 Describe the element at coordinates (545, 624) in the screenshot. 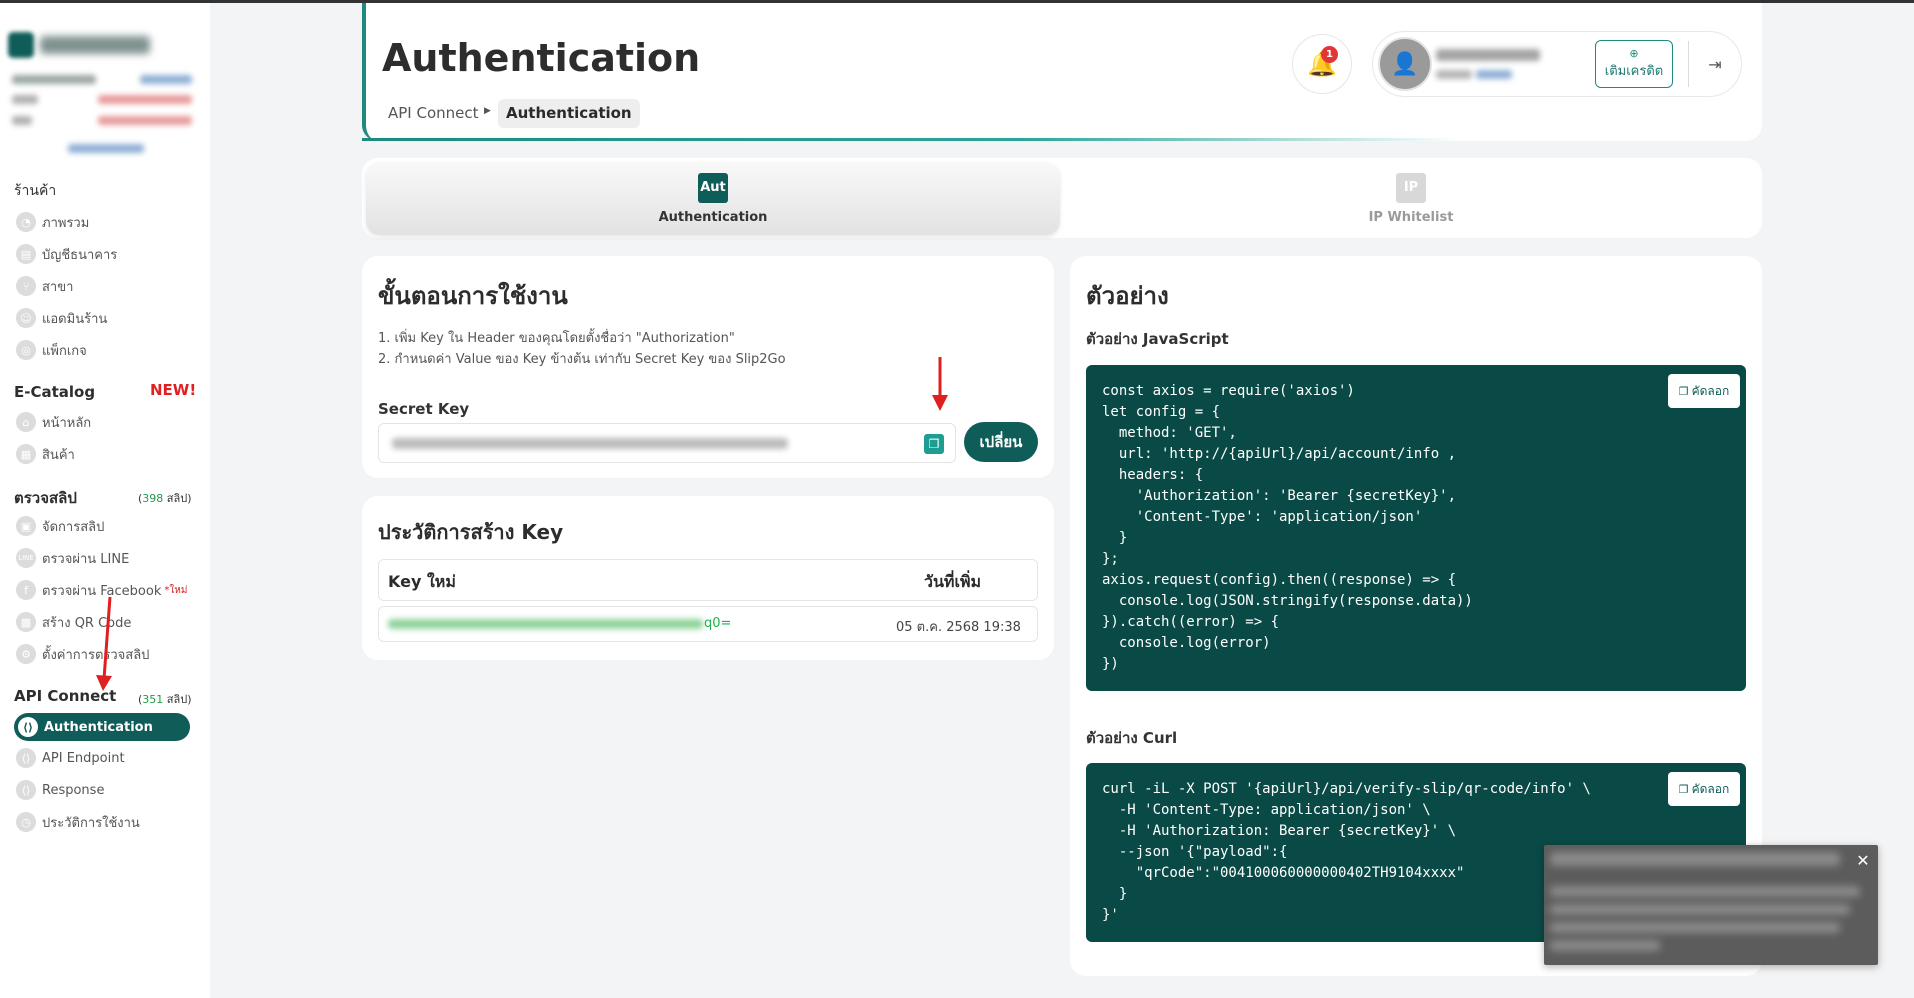

I see `key-redacted` at that location.